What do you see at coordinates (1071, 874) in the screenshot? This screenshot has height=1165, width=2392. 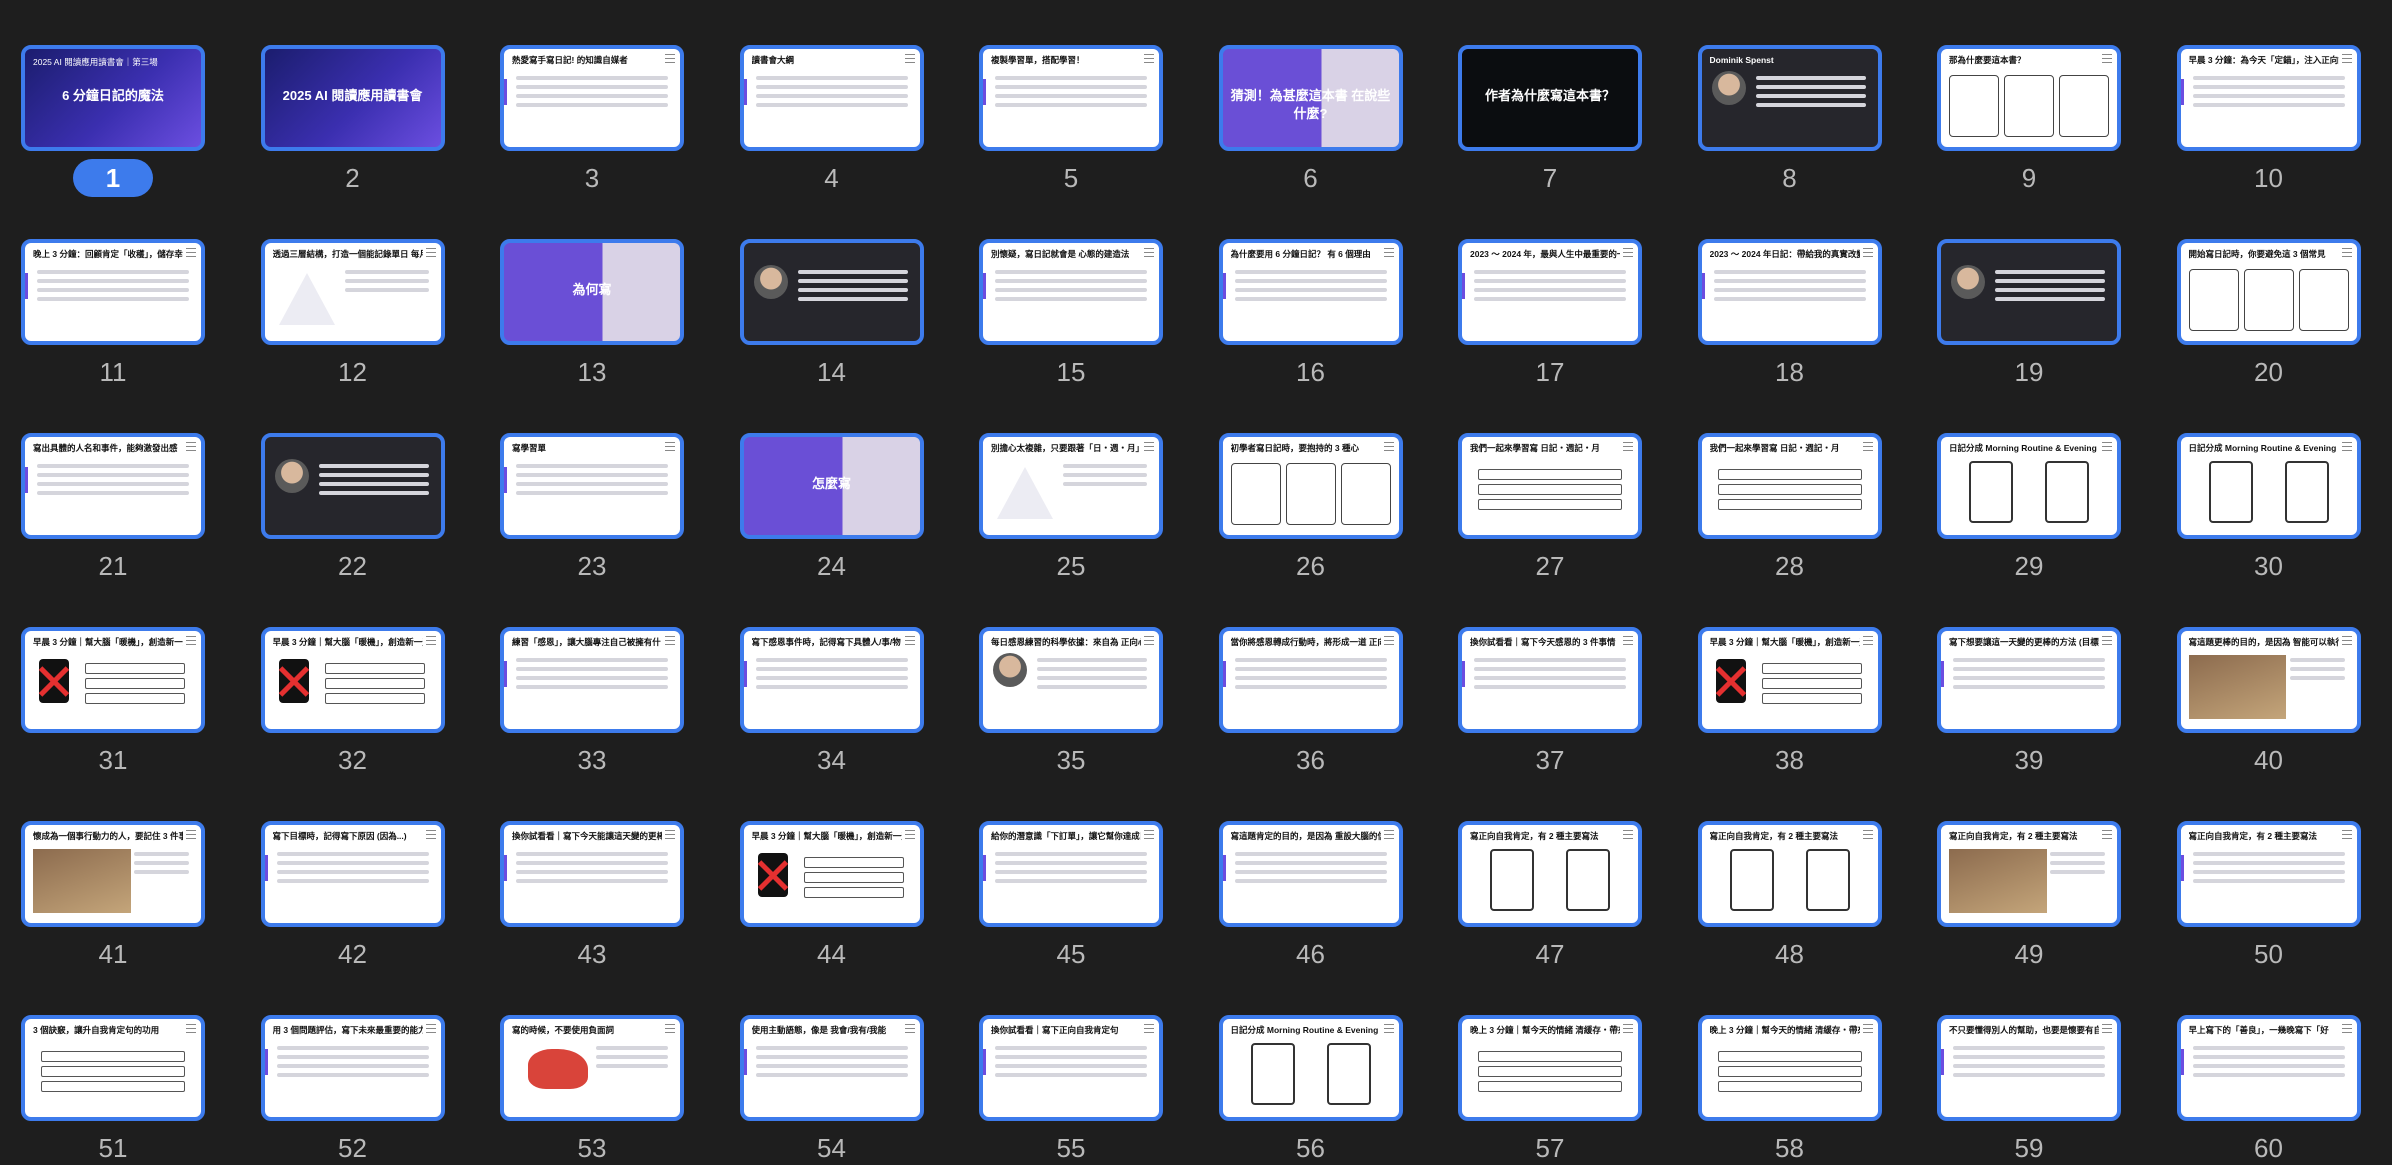 I see `slide-preview: 給你的潛意識「下訂單」，讓它幫你達成目標` at bounding box center [1071, 874].